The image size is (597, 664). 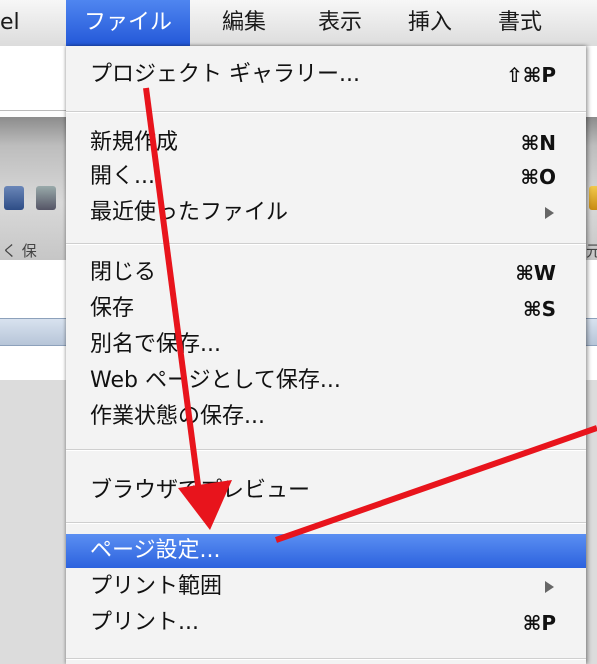 What do you see at coordinates (156, 586) in the screenshot?
I see `menu-item-label: プリント範囲` at bounding box center [156, 586].